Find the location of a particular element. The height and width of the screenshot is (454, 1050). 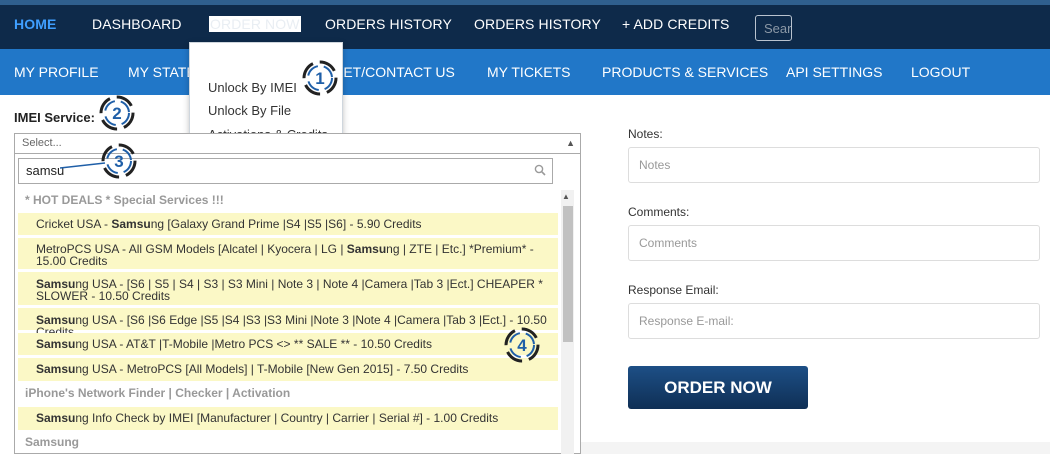

nav-dashboard-link: DASHBOARD is located at coordinates (137, 24).